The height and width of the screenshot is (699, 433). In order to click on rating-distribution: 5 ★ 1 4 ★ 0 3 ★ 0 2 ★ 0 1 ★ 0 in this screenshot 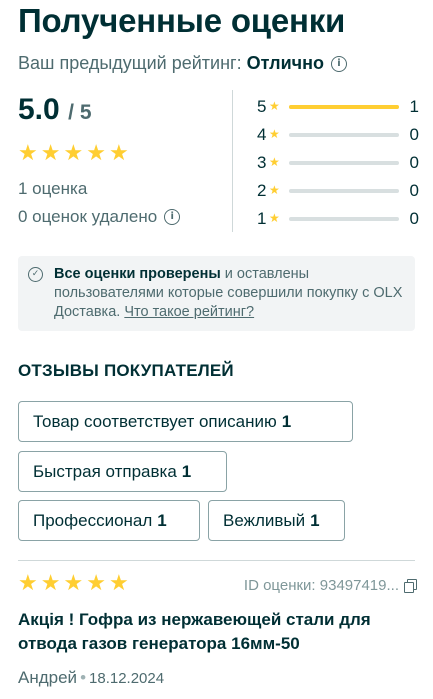, I will do `click(338, 163)`.